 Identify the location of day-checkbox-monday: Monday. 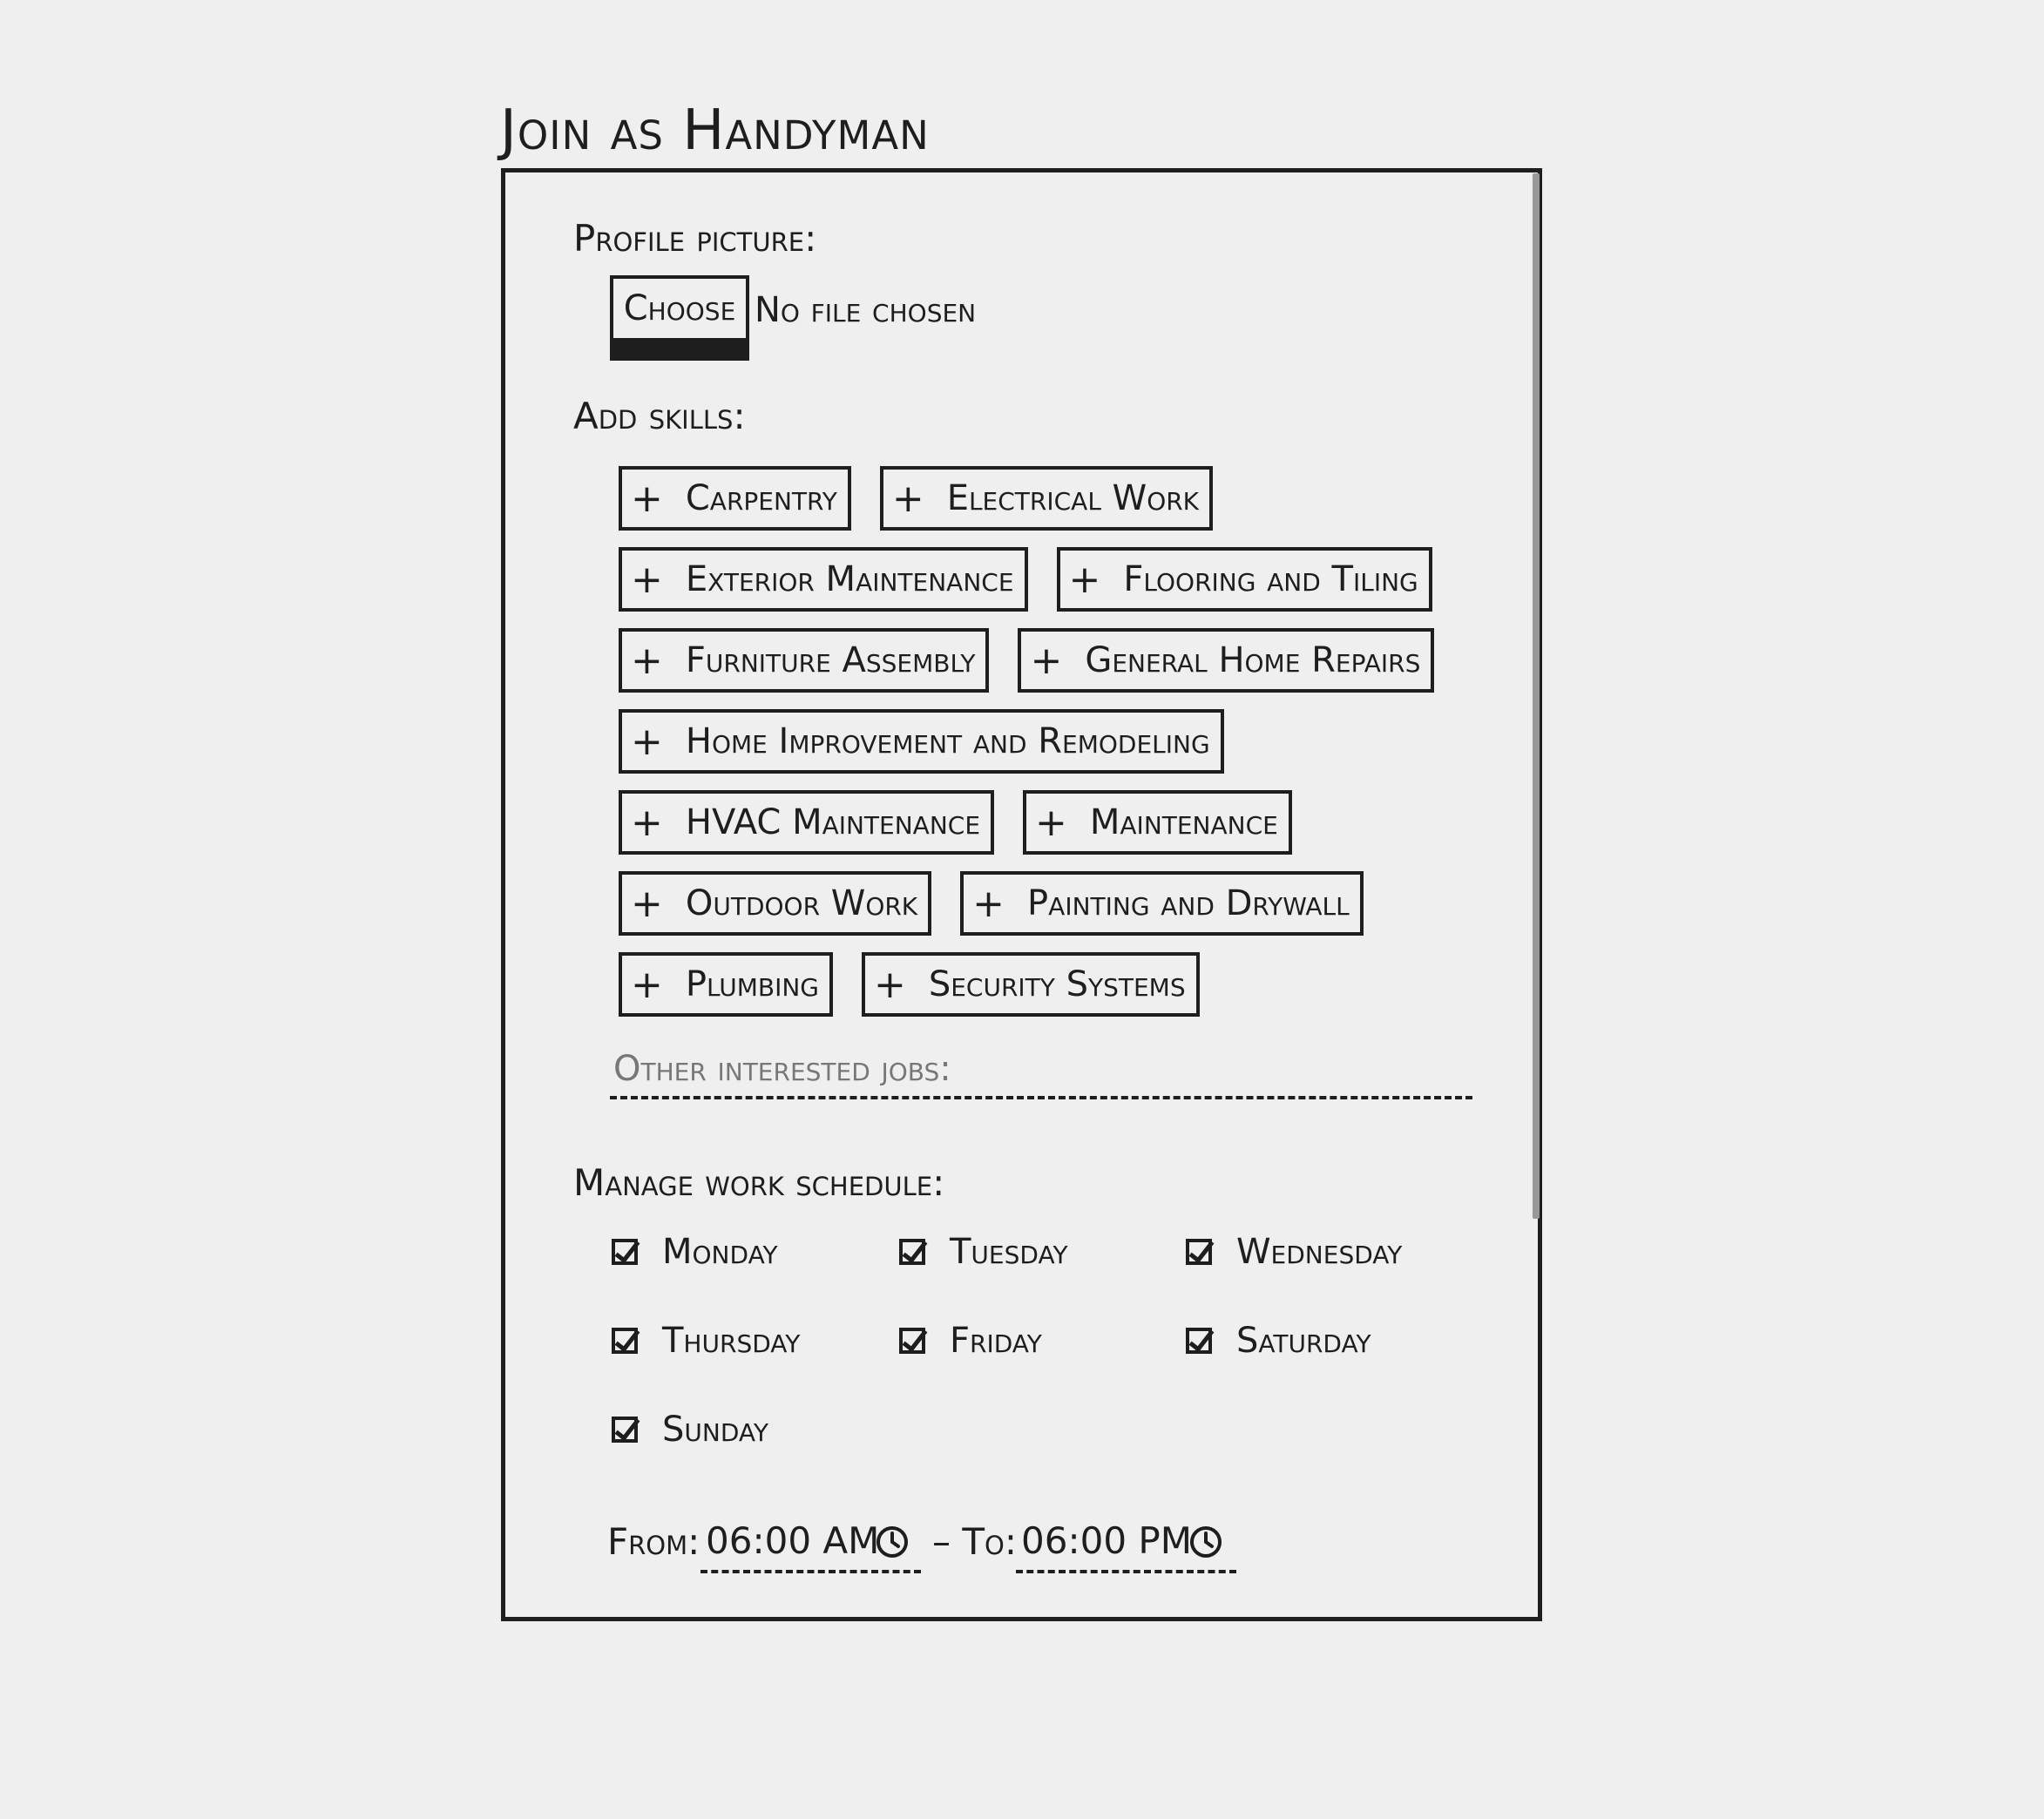
(695, 1252).